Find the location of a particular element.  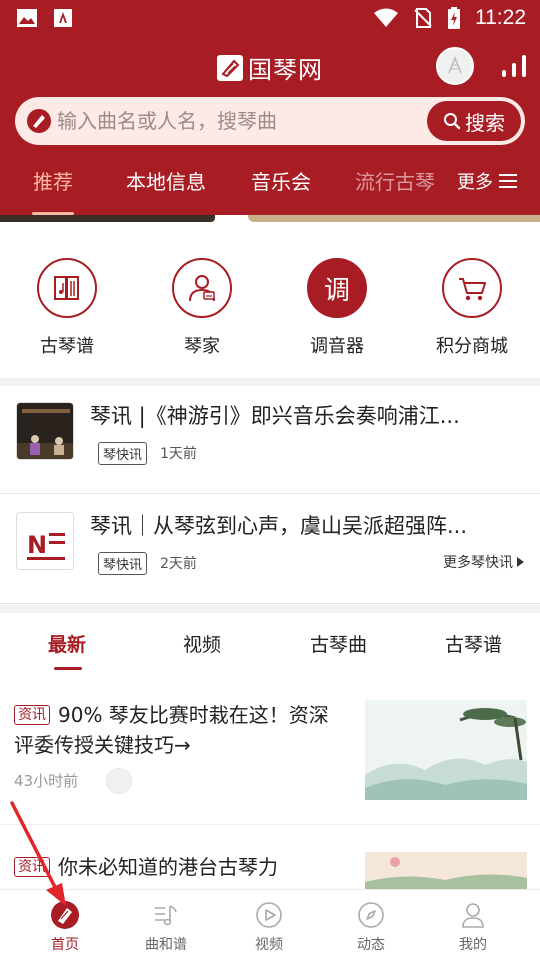

qin-logo-icon is located at coordinates (230, 67).